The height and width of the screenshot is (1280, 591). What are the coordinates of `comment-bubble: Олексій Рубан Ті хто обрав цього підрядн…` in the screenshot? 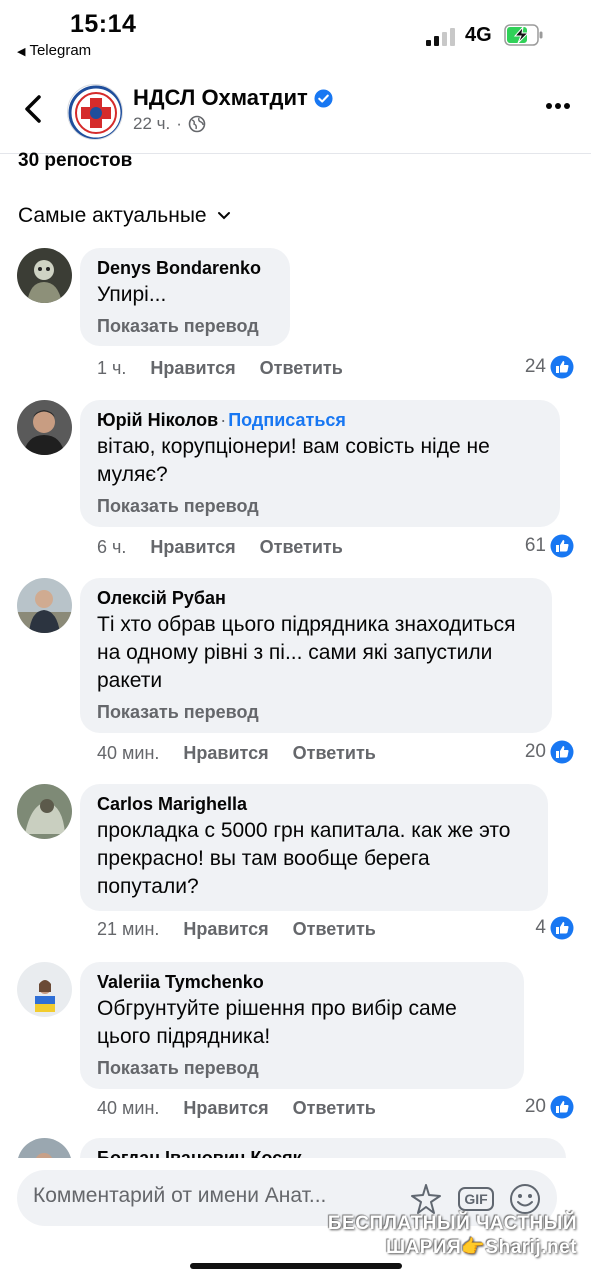 It's located at (316, 655).